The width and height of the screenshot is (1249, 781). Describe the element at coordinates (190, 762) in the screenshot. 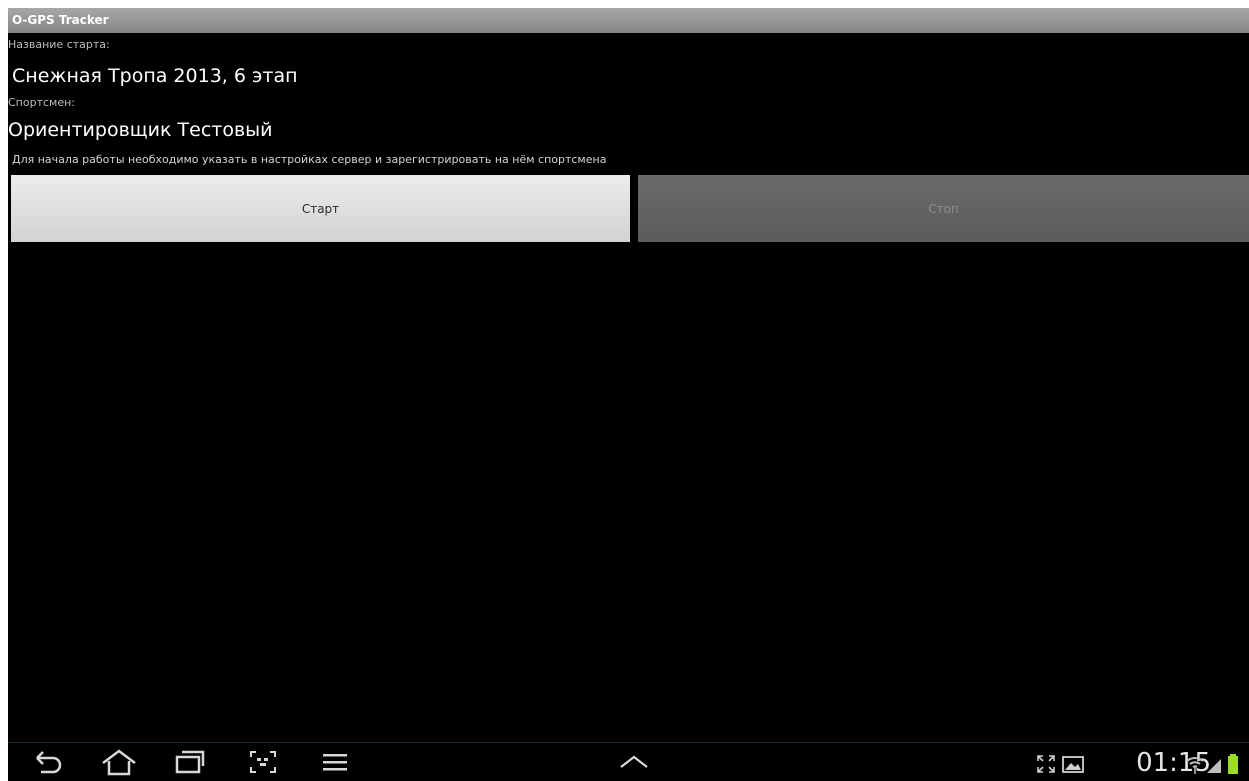

I see `recent-apps-icon` at that location.